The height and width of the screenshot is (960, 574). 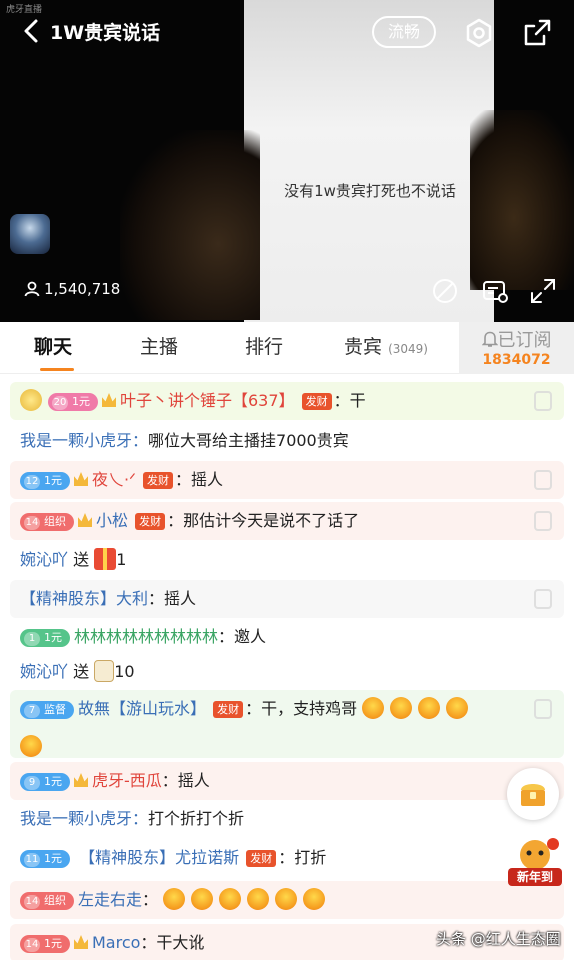 I want to click on level-badge: 7 监督, so click(x=47, y=710).